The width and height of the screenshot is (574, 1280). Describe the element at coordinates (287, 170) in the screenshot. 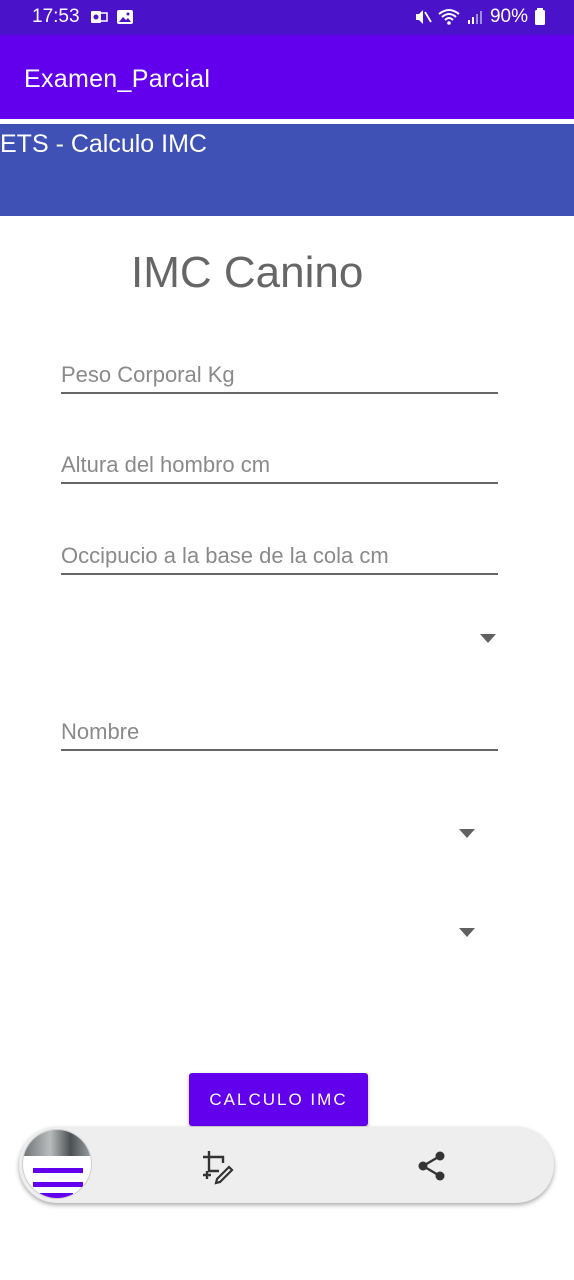

I see `secondary-header: ETS - Calculo IMC` at that location.